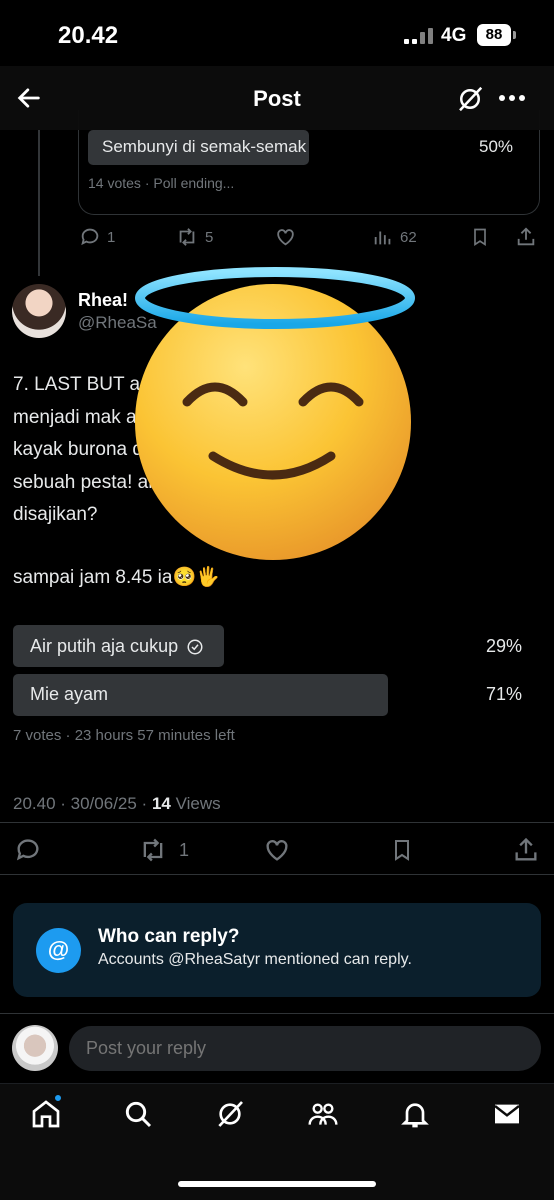  I want to click on mention-icon: @, so click(58, 950).